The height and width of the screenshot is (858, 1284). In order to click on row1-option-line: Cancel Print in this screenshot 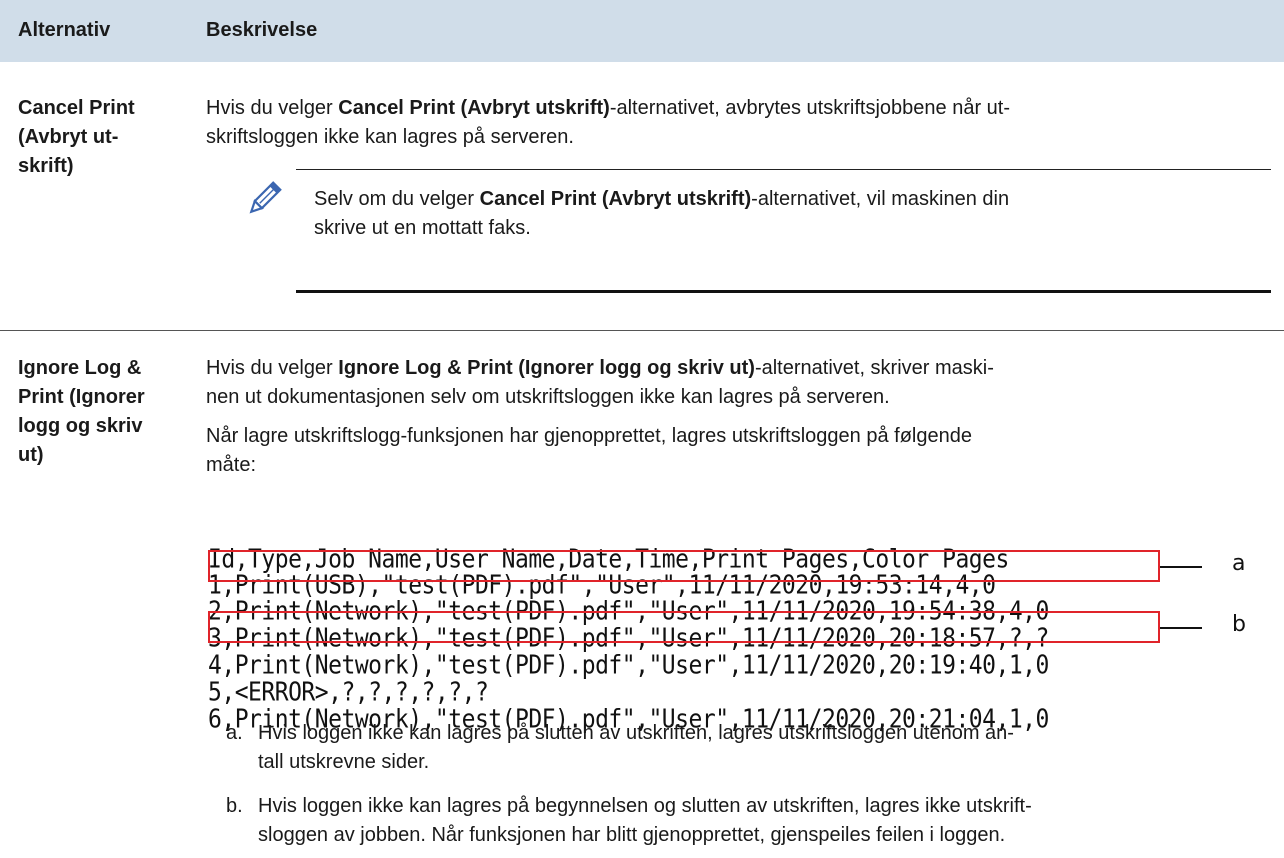, I will do `click(76, 108)`.